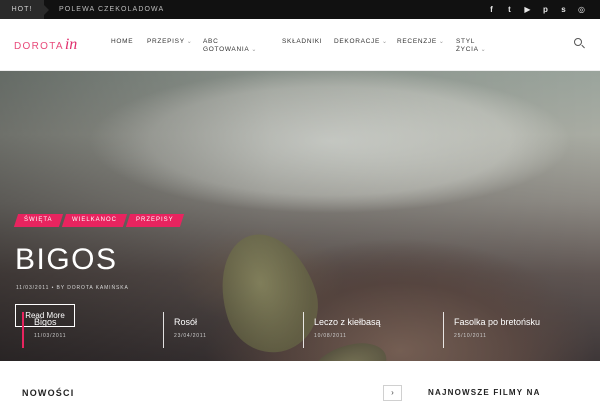  What do you see at coordinates (50, 336) in the screenshot?
I see `slide-date: 11/03/2011` at bounding box center [50, 336].